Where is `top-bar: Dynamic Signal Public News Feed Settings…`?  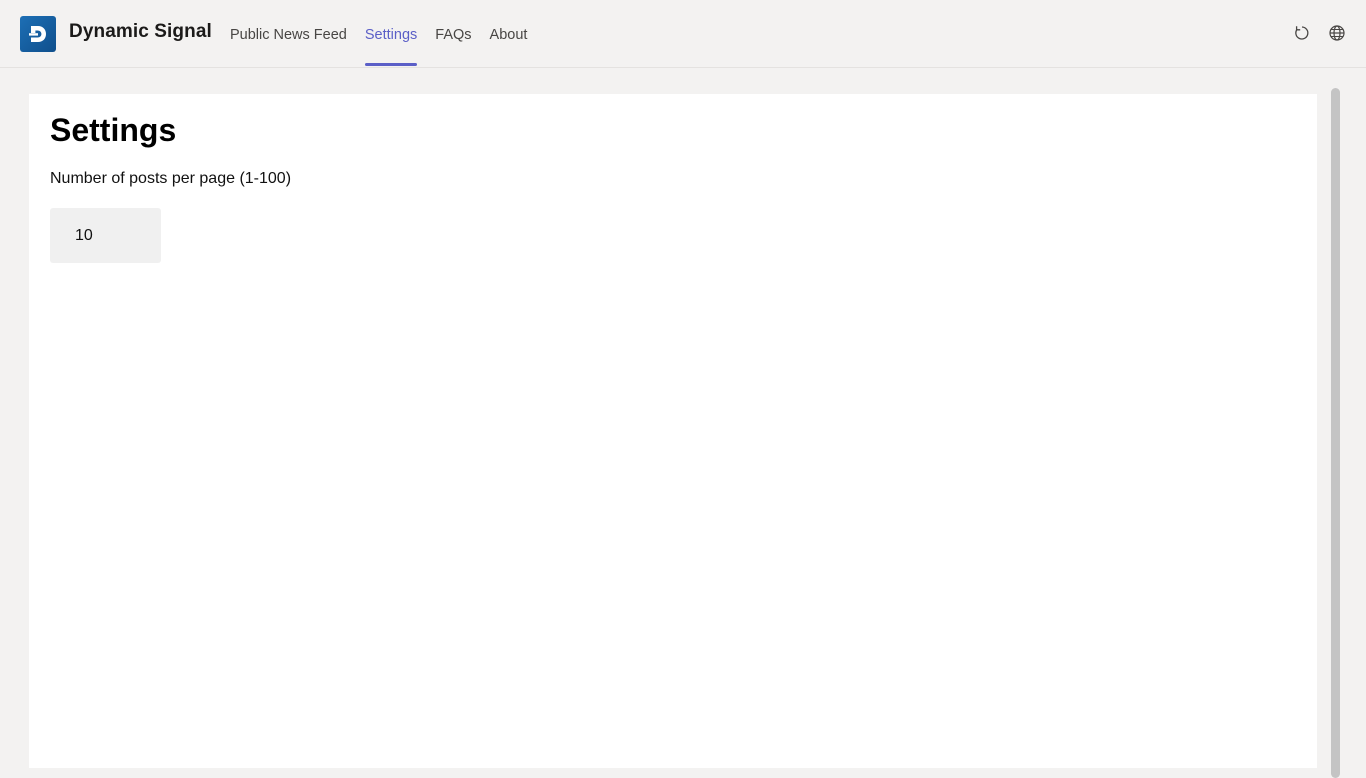
top-bar: Dynamic Signal Public News Feed Settings… is located at coordinates (683, 34).